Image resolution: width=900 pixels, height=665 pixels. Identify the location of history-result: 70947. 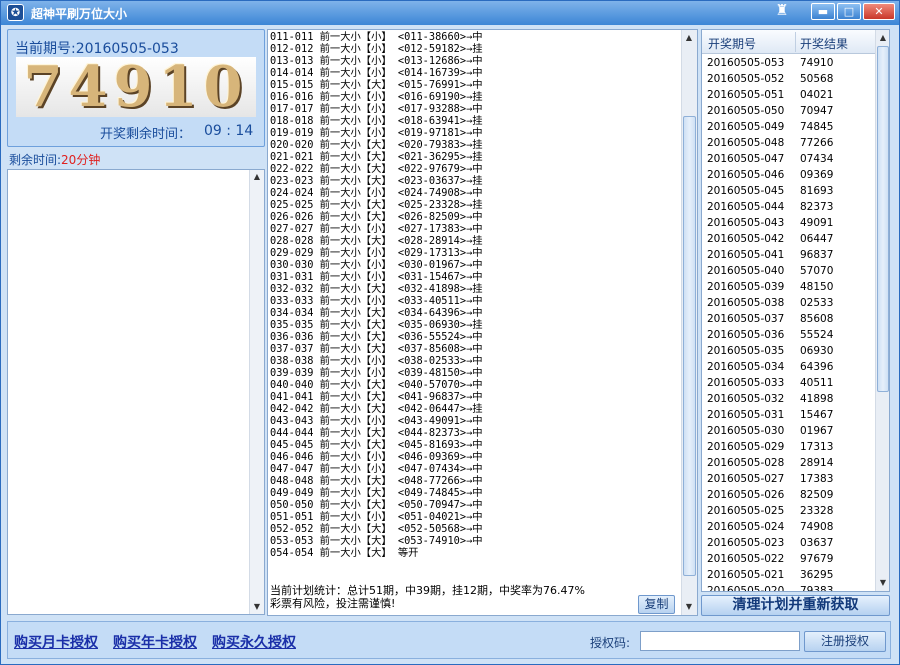
(817, 111).